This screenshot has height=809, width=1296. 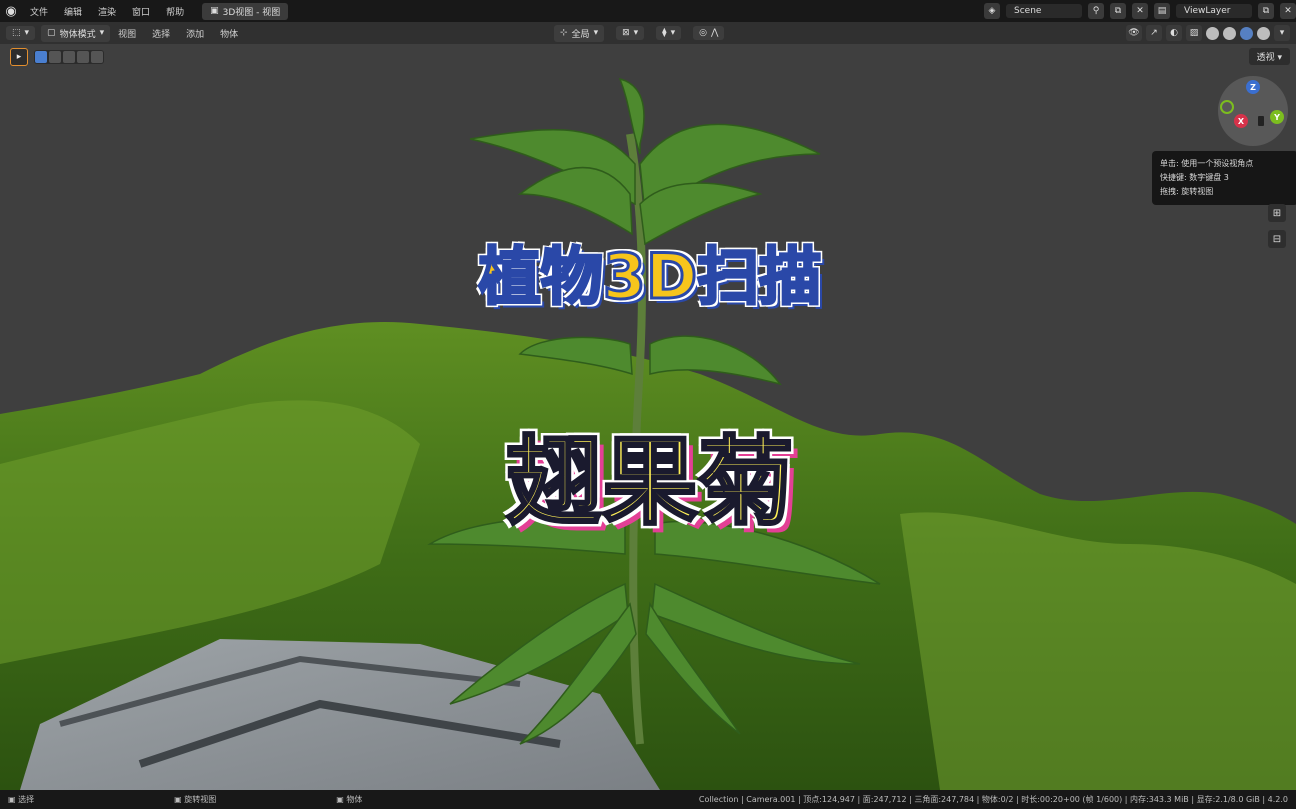 What do you see at coordinates (73, 11) in the screenshot?
I see `menu-edit: 编辑` at bounding box center [73, 11].